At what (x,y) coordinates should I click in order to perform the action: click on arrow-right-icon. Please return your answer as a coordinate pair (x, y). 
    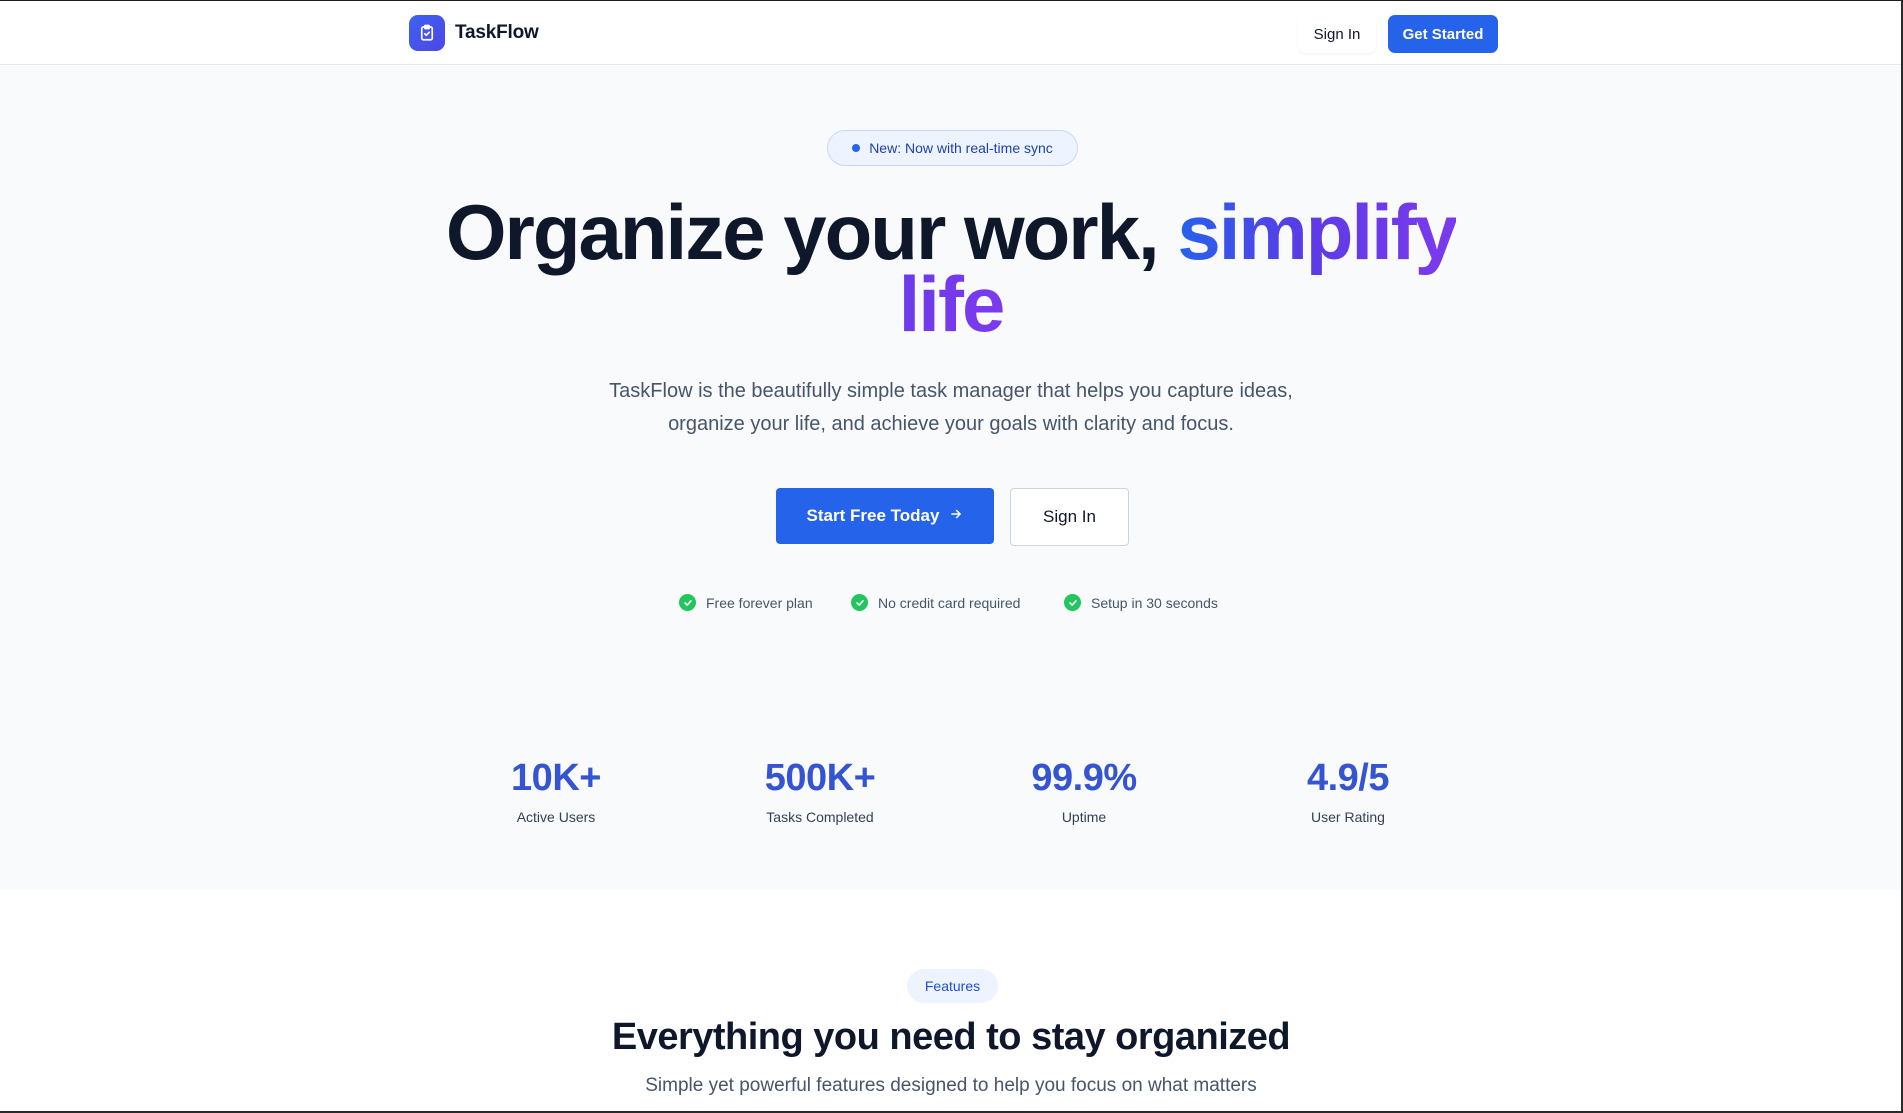
    Looking at the image, I should click on (956, 516).